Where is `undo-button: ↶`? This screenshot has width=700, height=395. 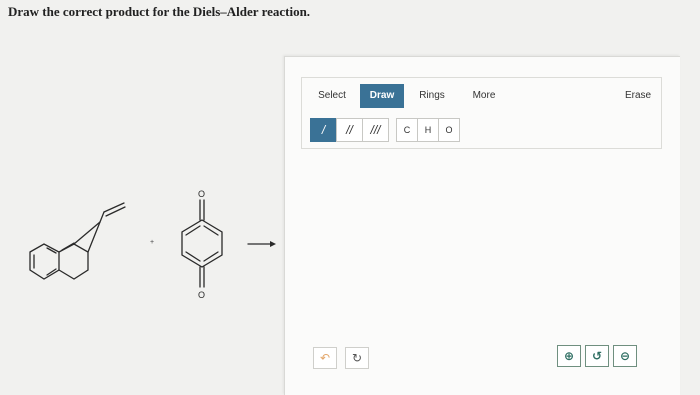 undo-button: ↶ is located at coordinates (325, 358).